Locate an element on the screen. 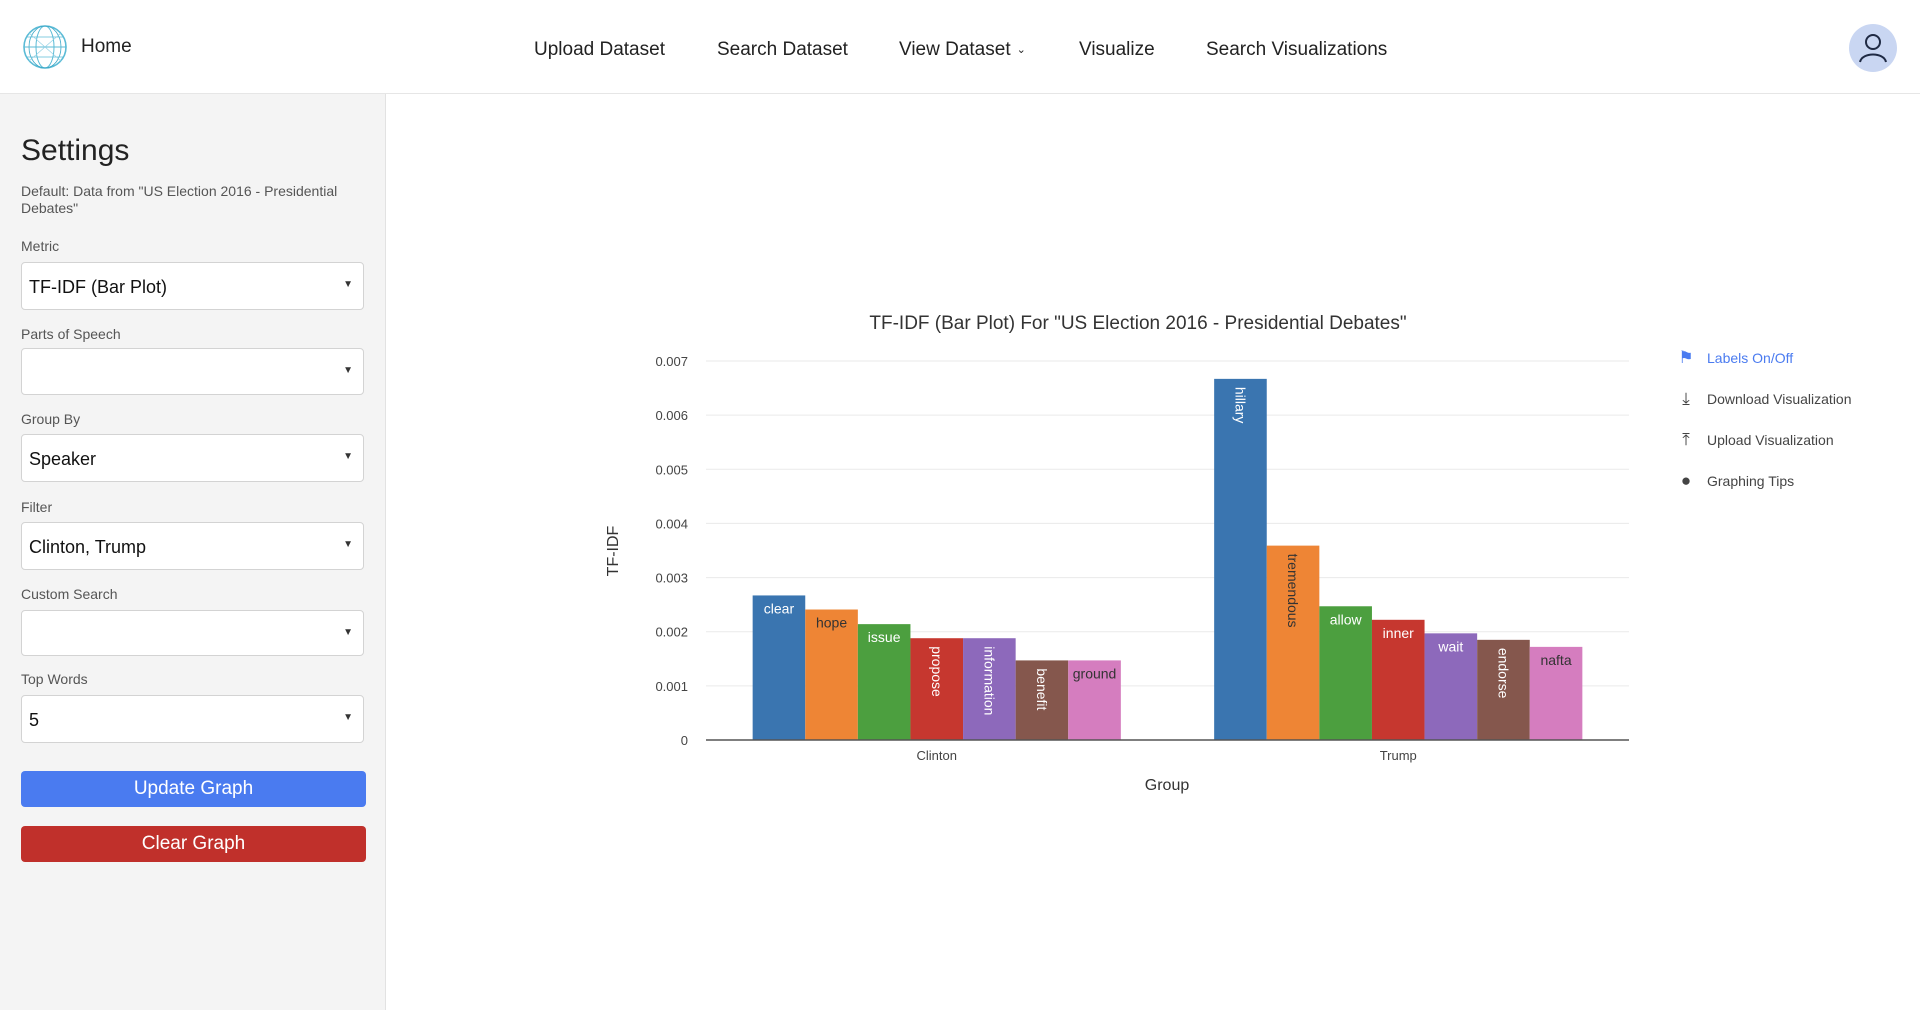 The height and width of the screenshot is (1010, 1920). custom-search-select: ▼ is located at coordinates (192, 633).